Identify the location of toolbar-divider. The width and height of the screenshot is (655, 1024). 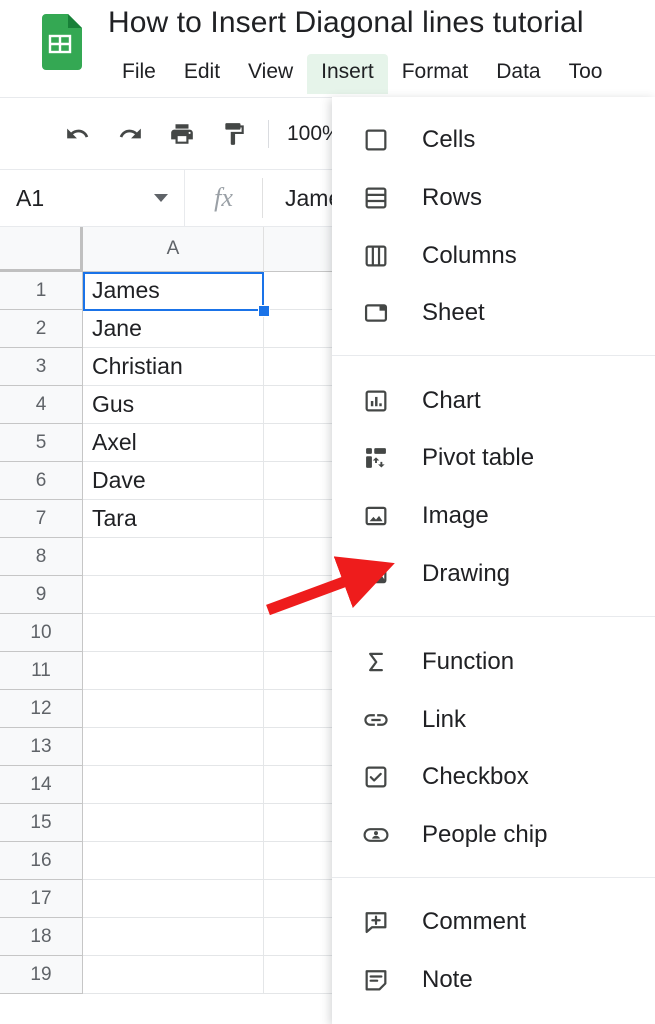
(268, 133).